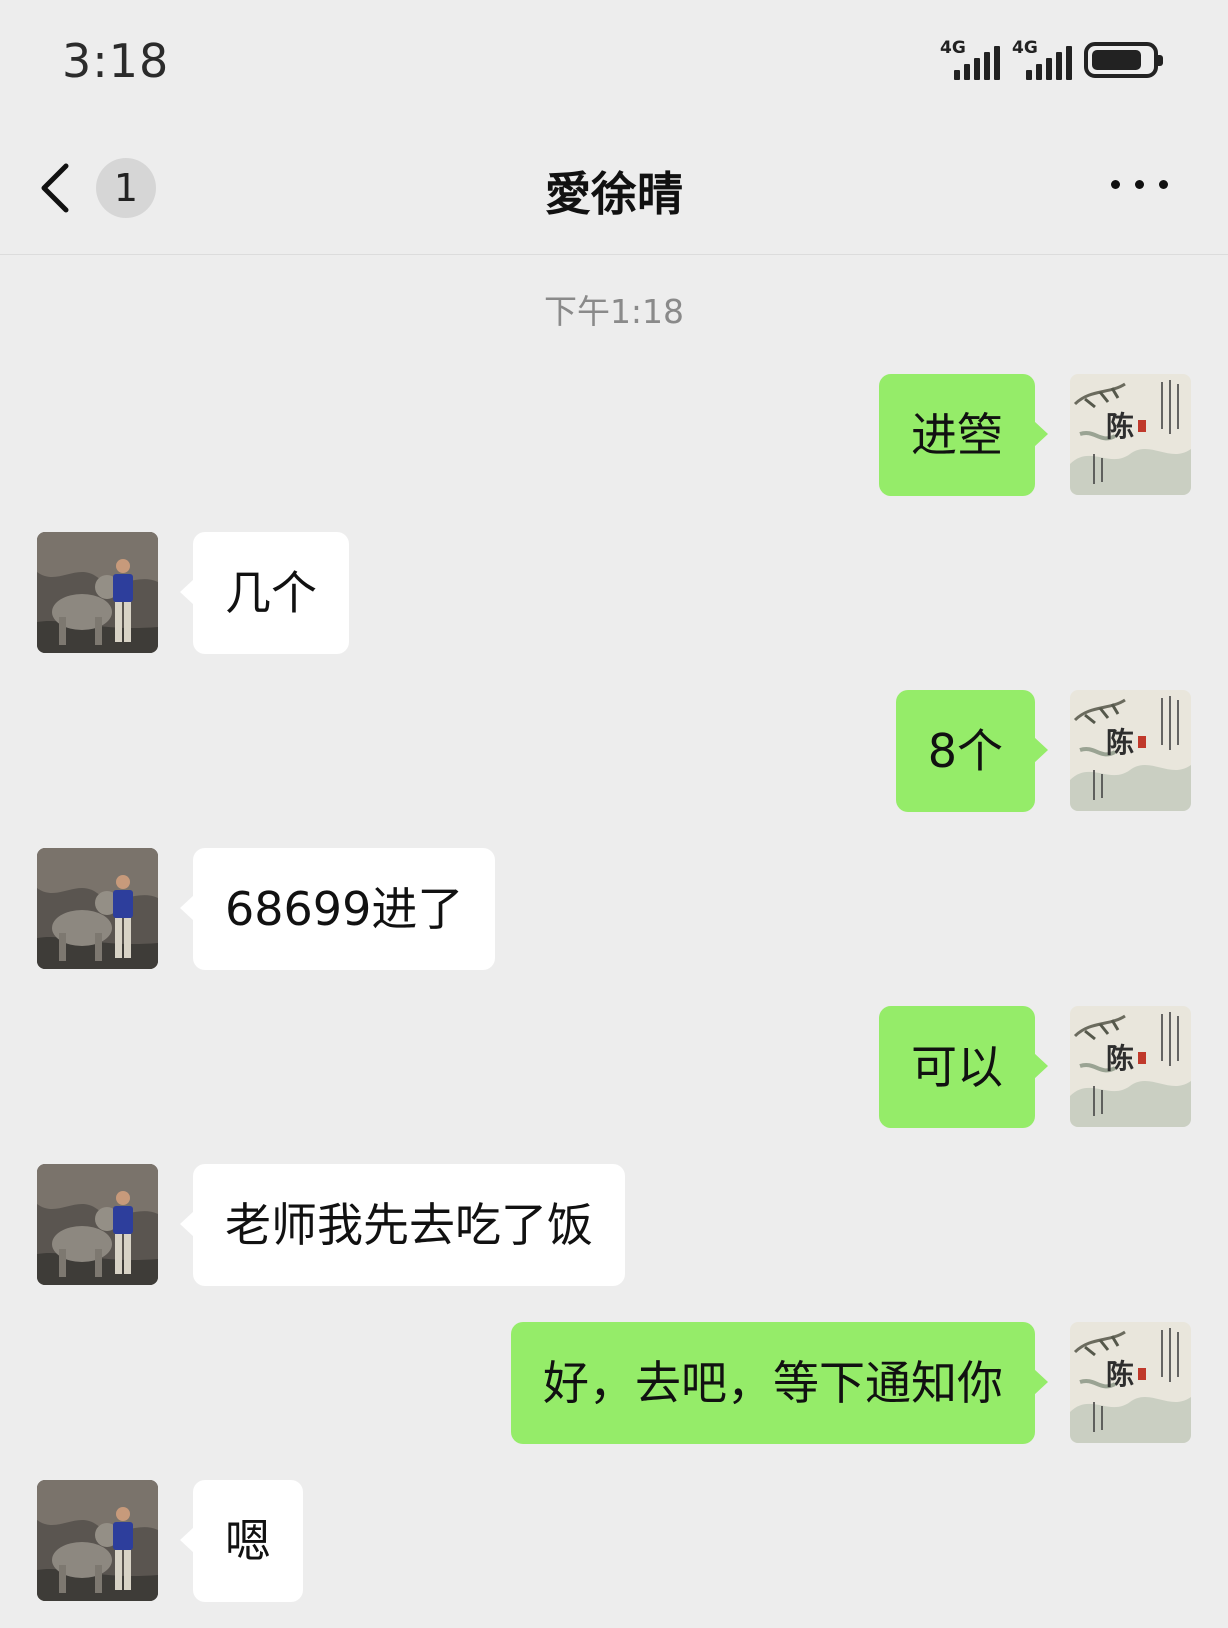 The image size is (1228, 1628). Describe the element at coordinates (1116, 60) in the screenshot. I see `battery-fill` at that location.